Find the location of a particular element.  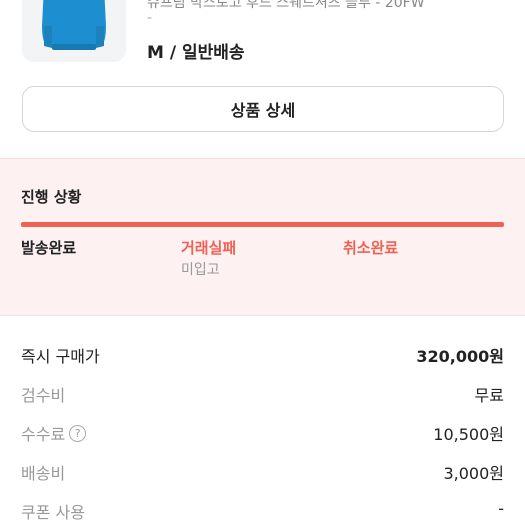

price-label-wrap: 수수료 ? is located at coordinates (54, 433).